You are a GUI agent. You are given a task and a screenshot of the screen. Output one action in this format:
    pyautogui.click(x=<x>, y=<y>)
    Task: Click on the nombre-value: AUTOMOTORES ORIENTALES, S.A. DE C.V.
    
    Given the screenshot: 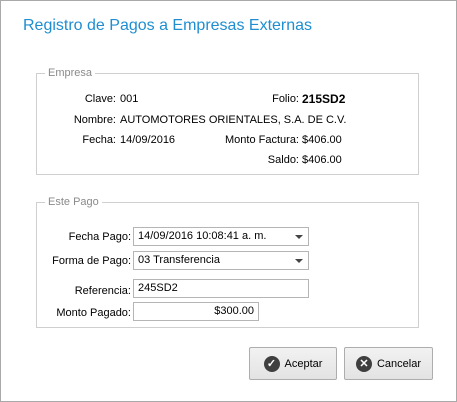 What is the action you would take?
    pyautogui.click(x=233, y=120)
    